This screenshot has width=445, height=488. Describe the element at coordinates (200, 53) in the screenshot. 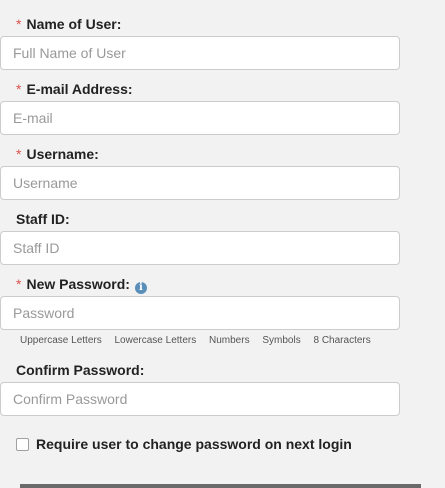

I see `name-input` at that location.